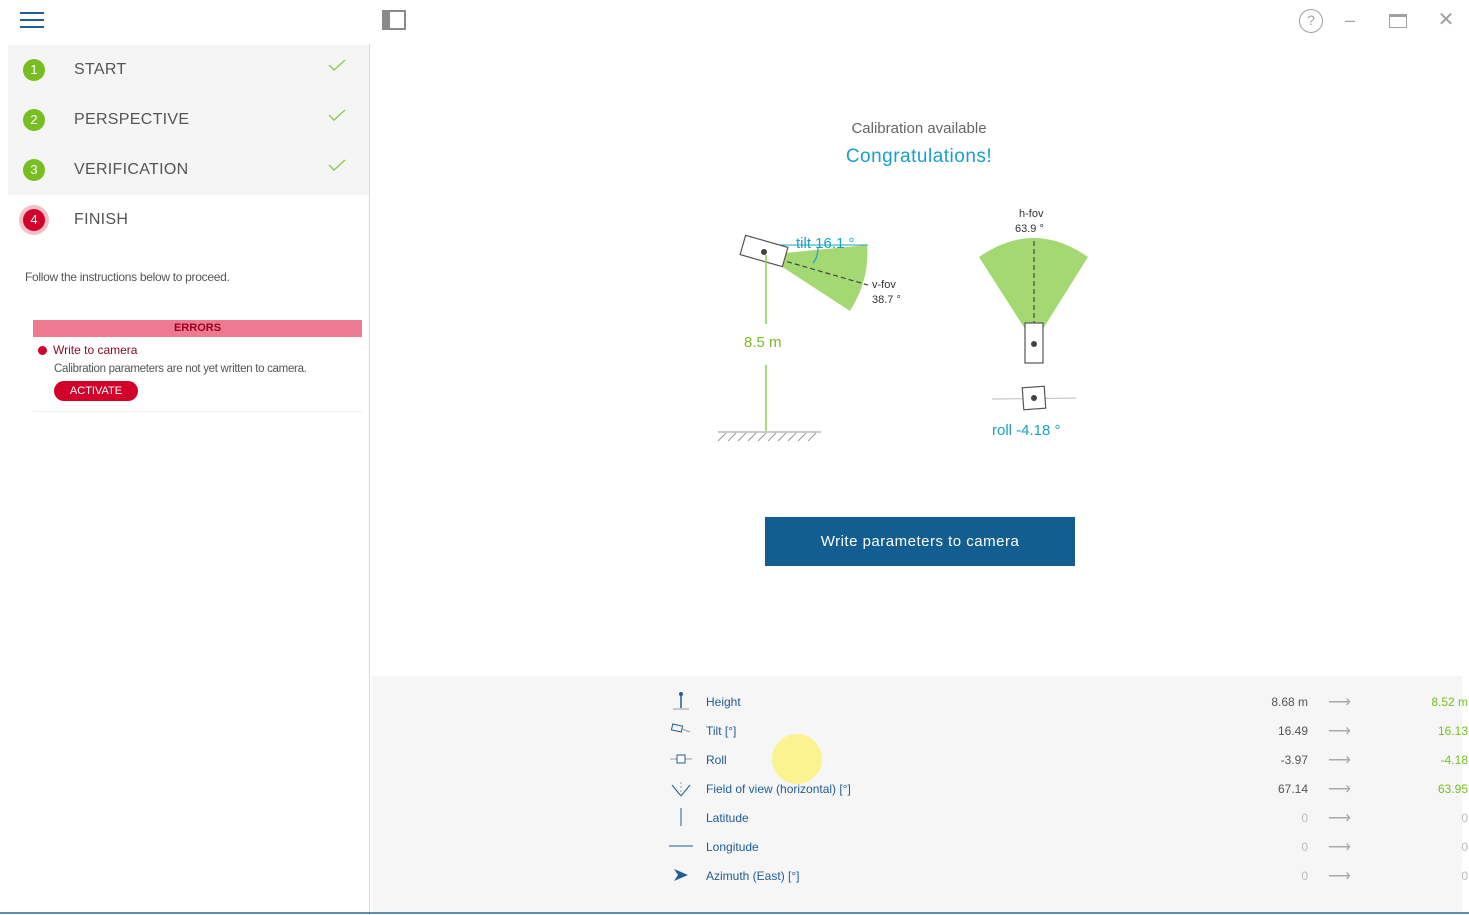  What do you see at coordinates (131, 169) in the screenshot?
I see `step-label: VERIFICATION` at bounding box center [131, 169].